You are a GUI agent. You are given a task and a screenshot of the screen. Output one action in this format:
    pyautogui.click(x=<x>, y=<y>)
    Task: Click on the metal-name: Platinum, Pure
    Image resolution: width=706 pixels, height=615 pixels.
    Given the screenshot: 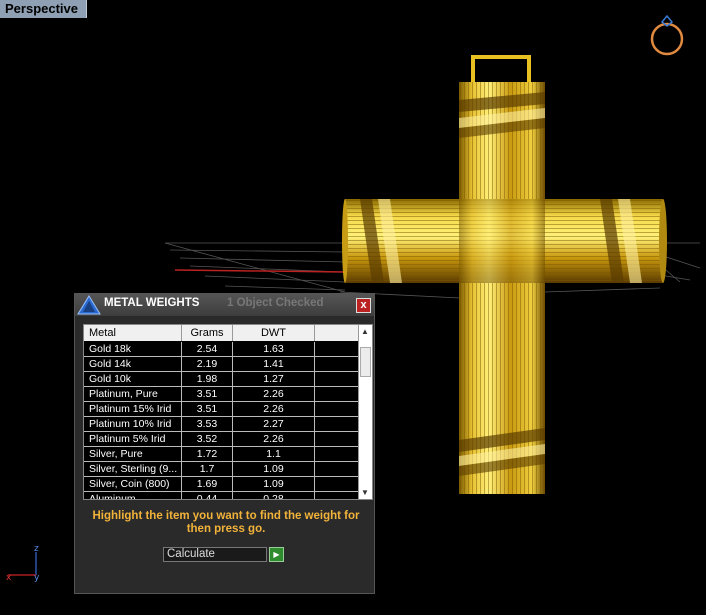 What is the action you would take?
    pyautogui.click(x=133, y=394)
    